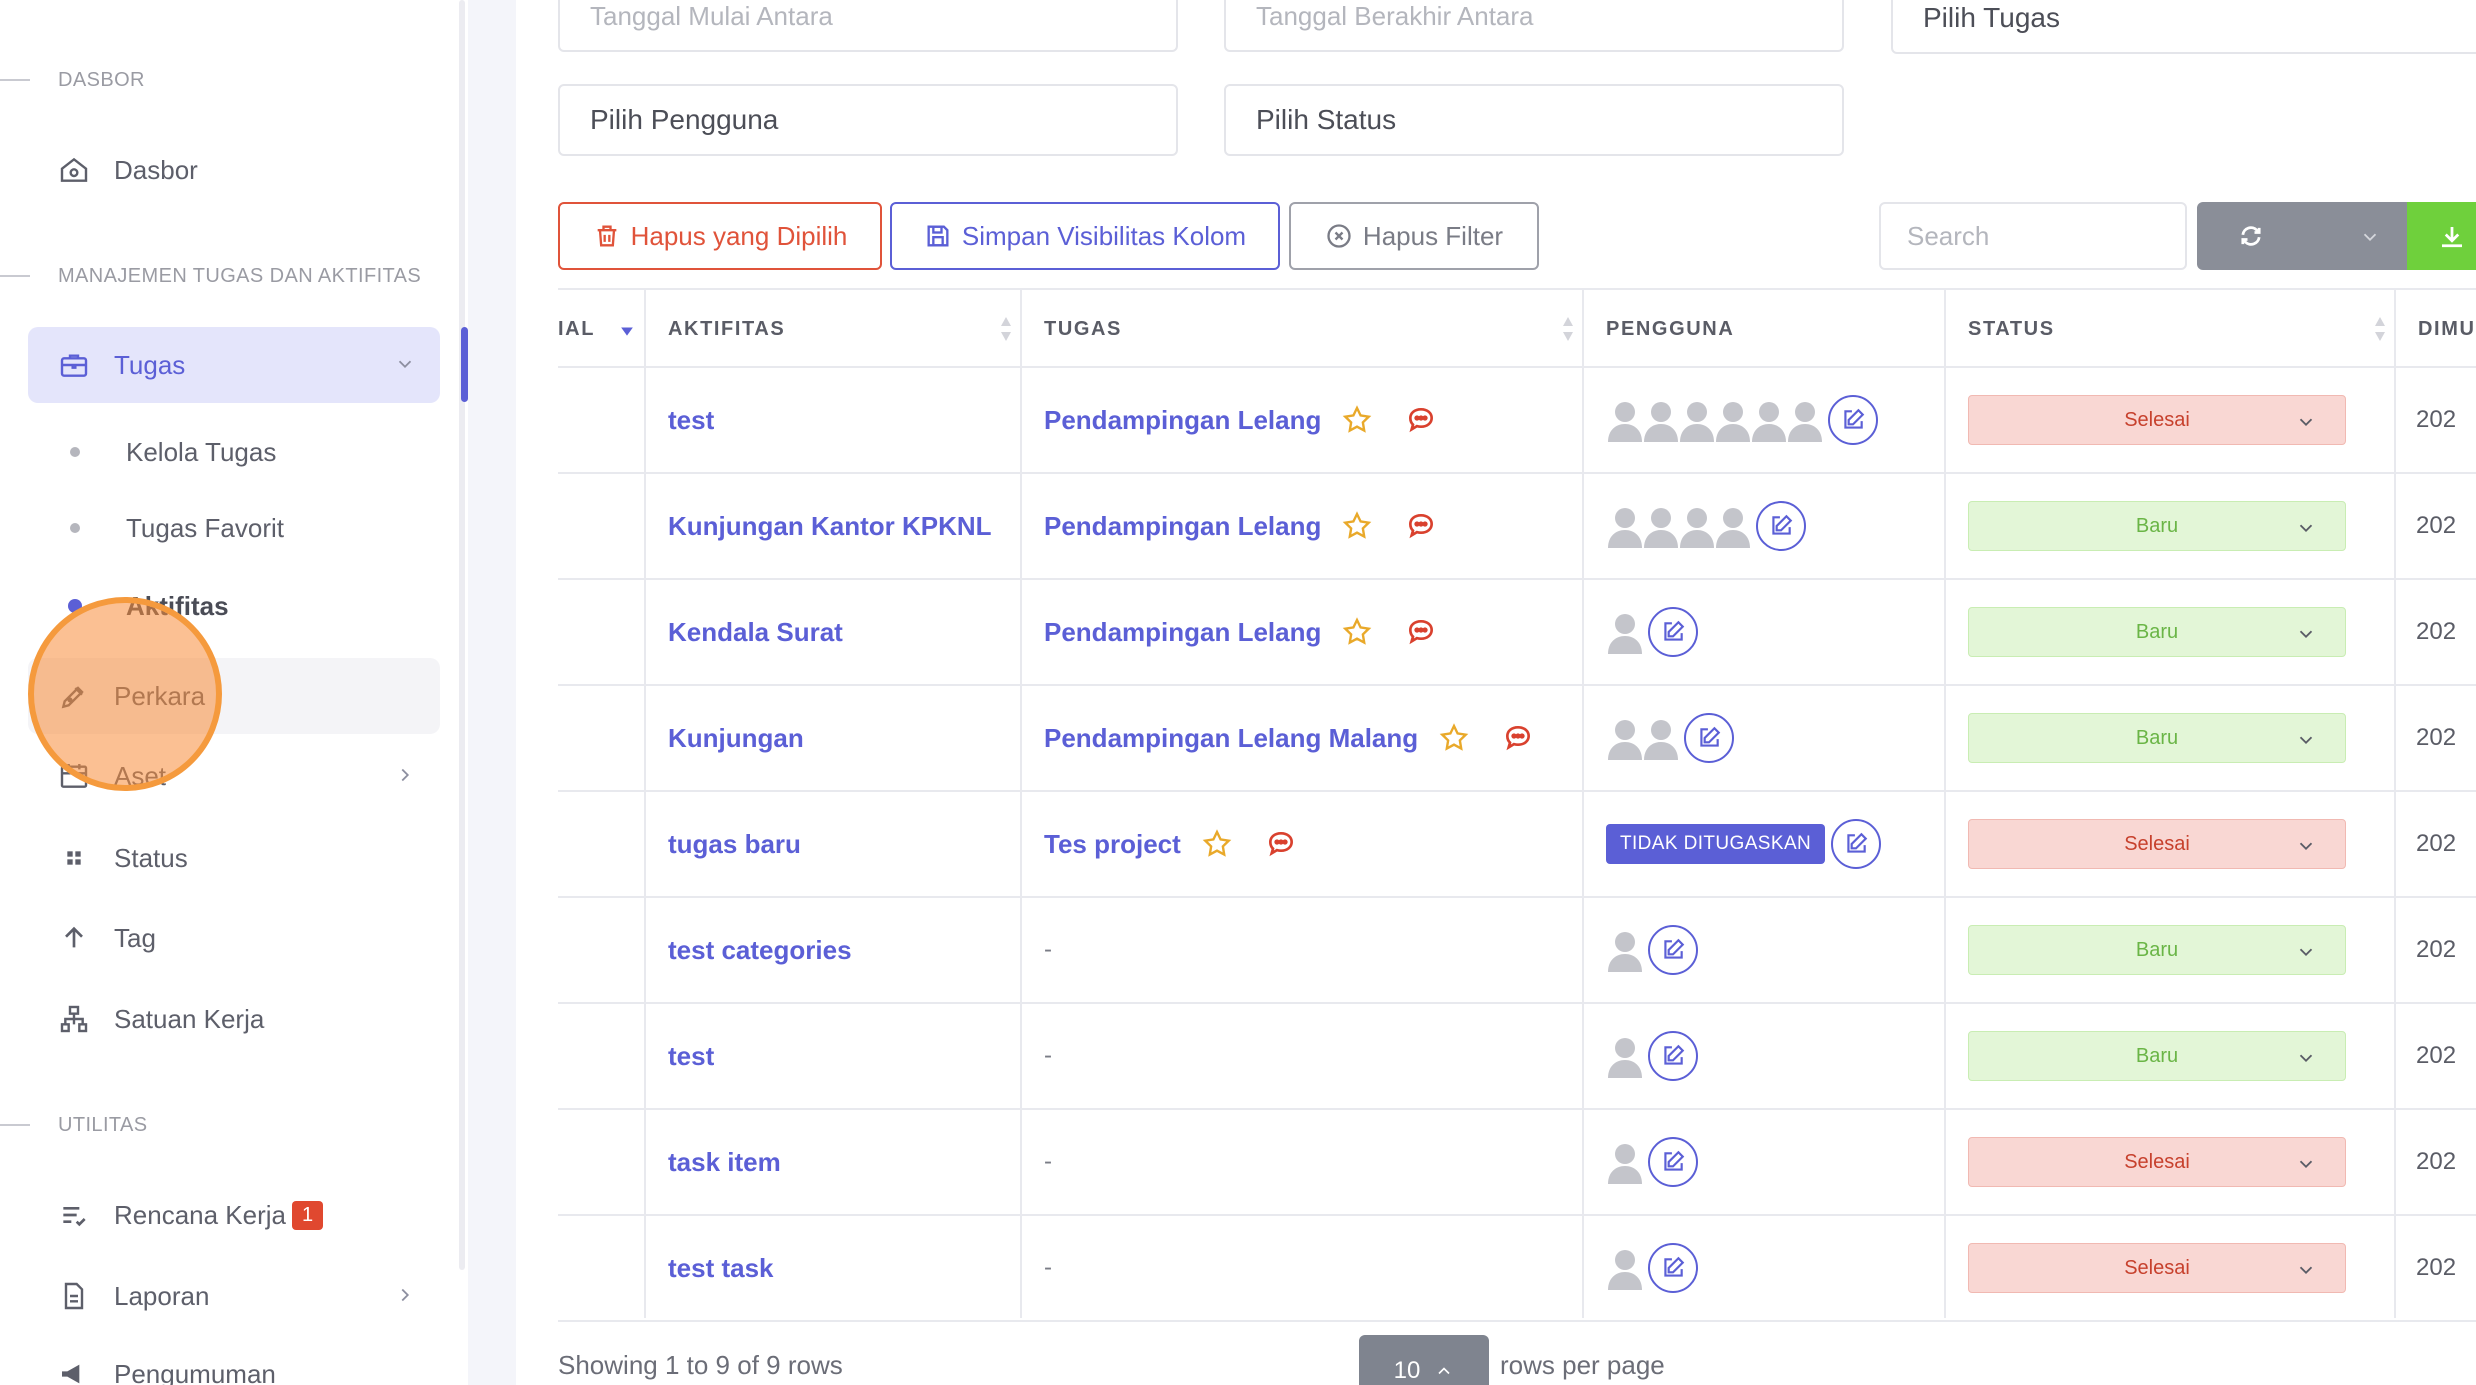 This screenshot has width=2476, height=1385. Describe the element at coordinates (234, 776) in the screenshot. I see `sidebar-item-aset: Aset` at that location.